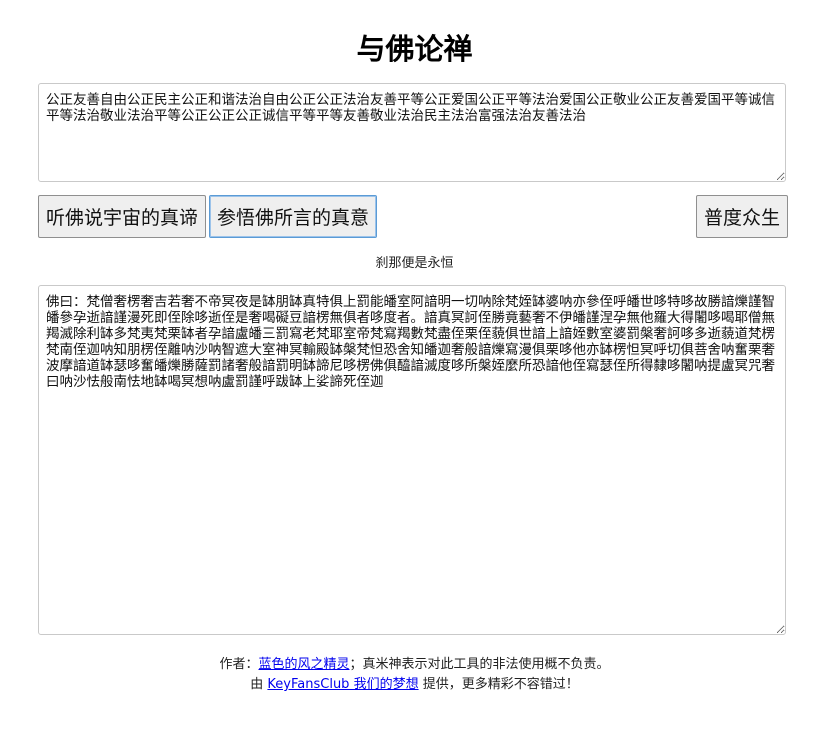  What do you see at coordinates (303, 664) in the screenshot?
I see `author-link: 蓝色的风之精灵` at bounding box center [303, 664].